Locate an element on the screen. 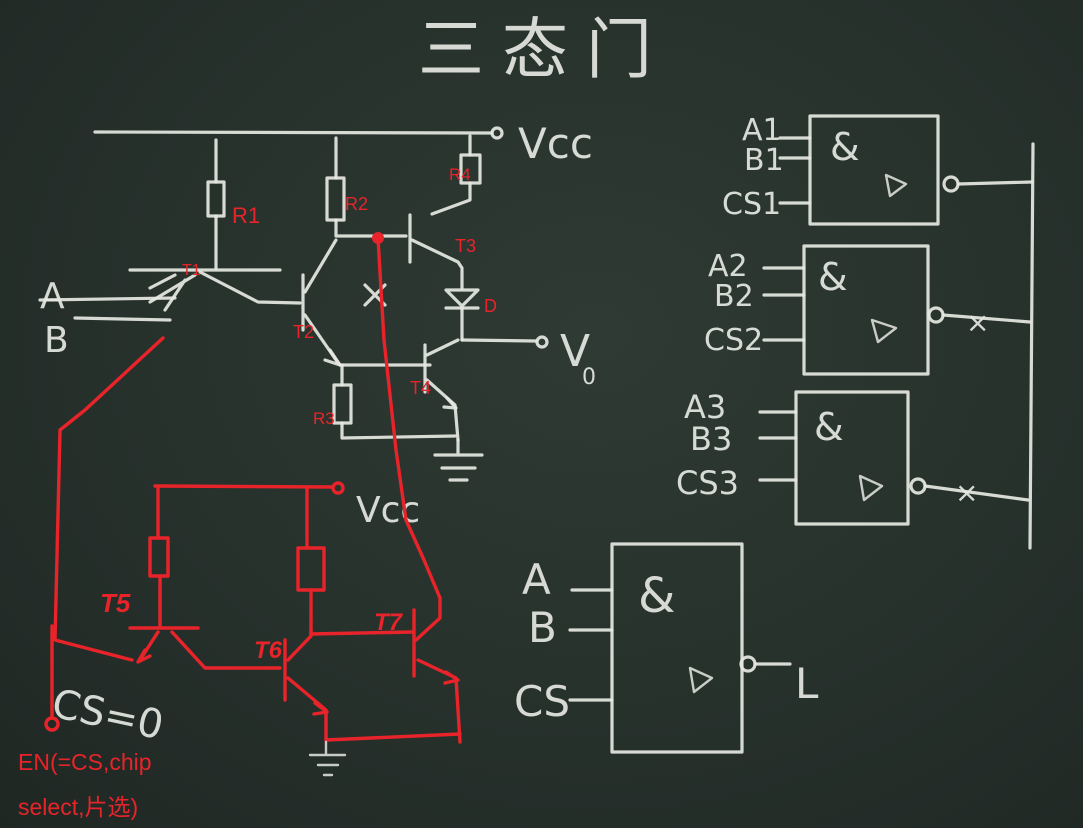 The image size is (1083, 828). vo-sub-label: 0 is located at coordinates (589, 377).